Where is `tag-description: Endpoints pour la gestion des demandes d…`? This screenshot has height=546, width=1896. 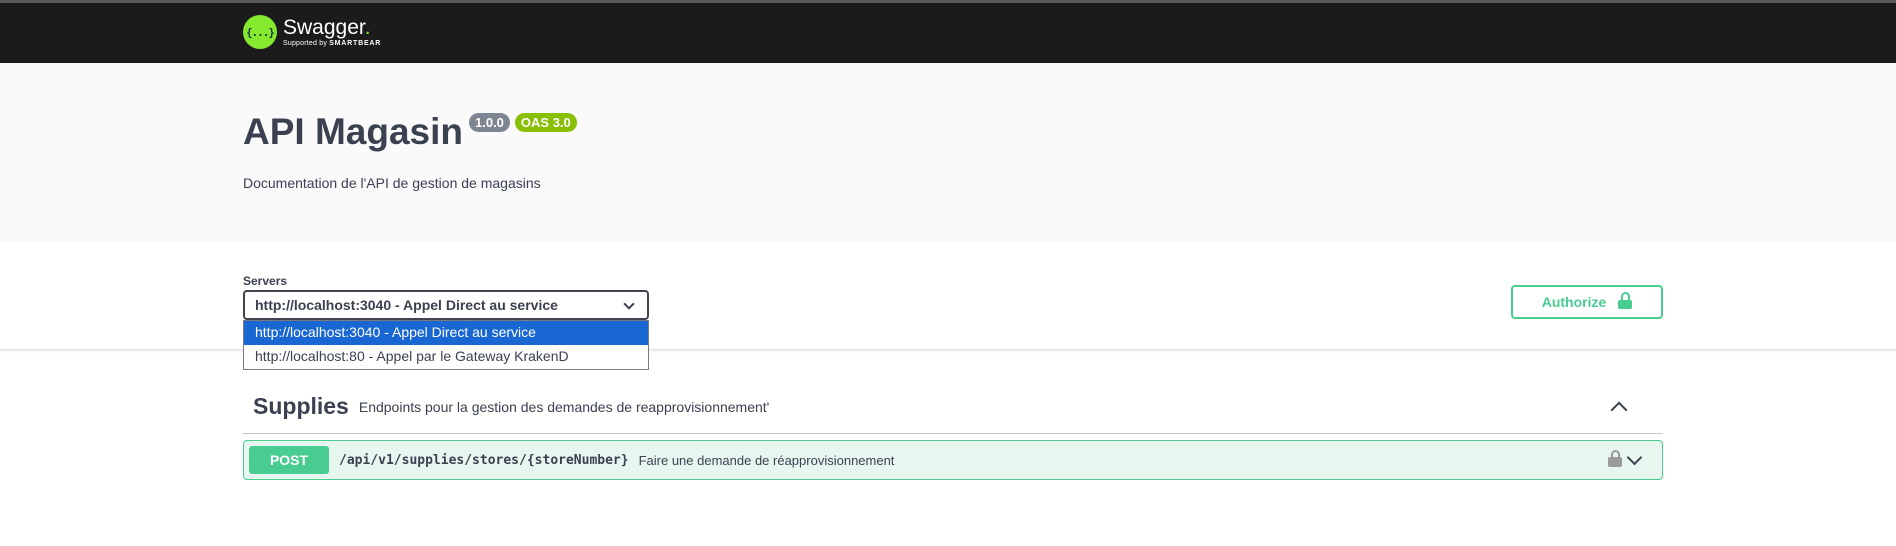 tag-description: Endpoints pour la gestion des demandes d… is located at coordinates (564, 406).